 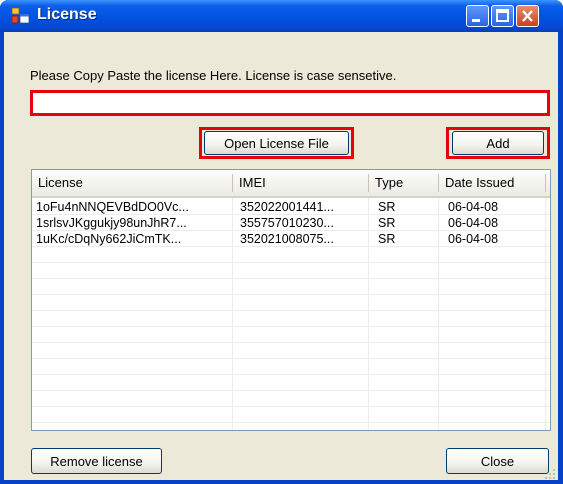 I want to click on close-window-button, so click(x=527, y=16).